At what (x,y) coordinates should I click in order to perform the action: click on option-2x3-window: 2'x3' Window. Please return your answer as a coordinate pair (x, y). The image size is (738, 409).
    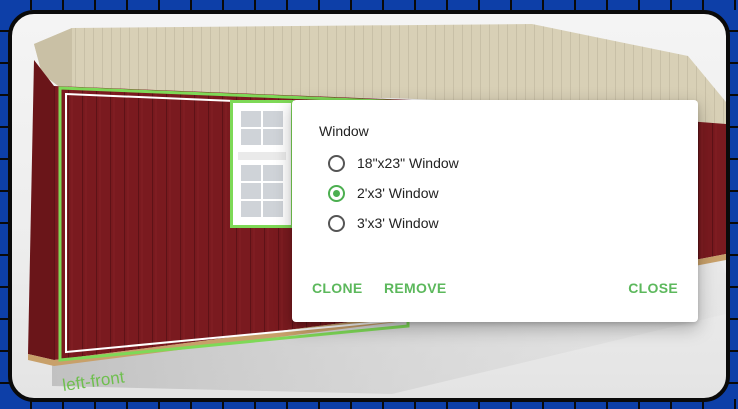
    Looking at the image, I should click on (393, 193).